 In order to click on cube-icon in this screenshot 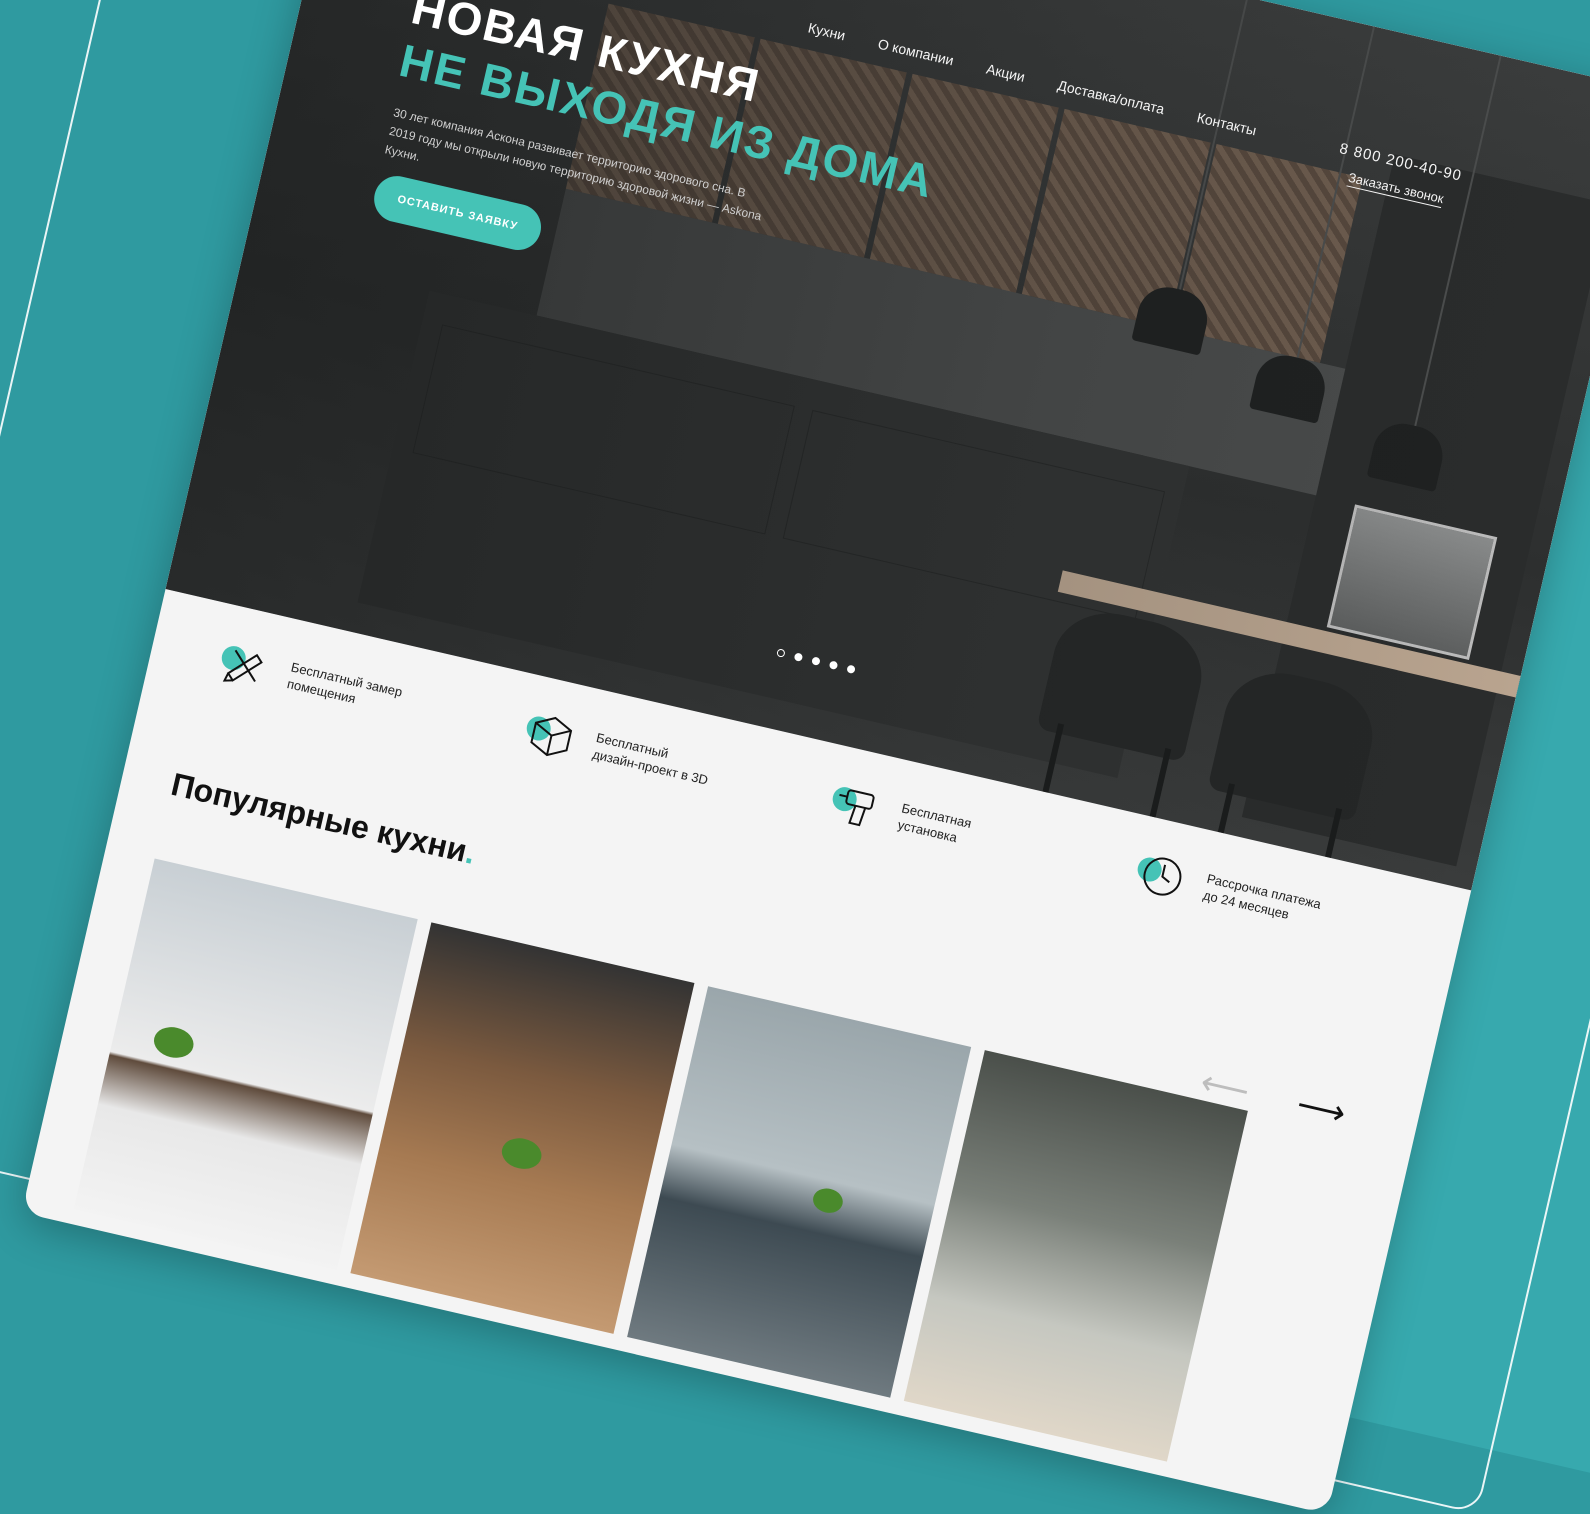, I will do `click(550, 735)`.